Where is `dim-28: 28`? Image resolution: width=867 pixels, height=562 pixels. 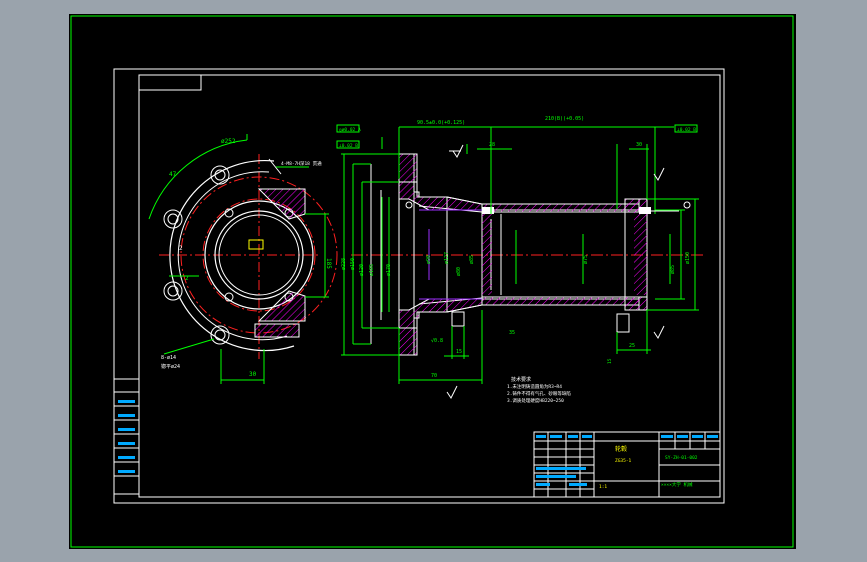 dim-28: 28 is located at coordinates (492, 145).